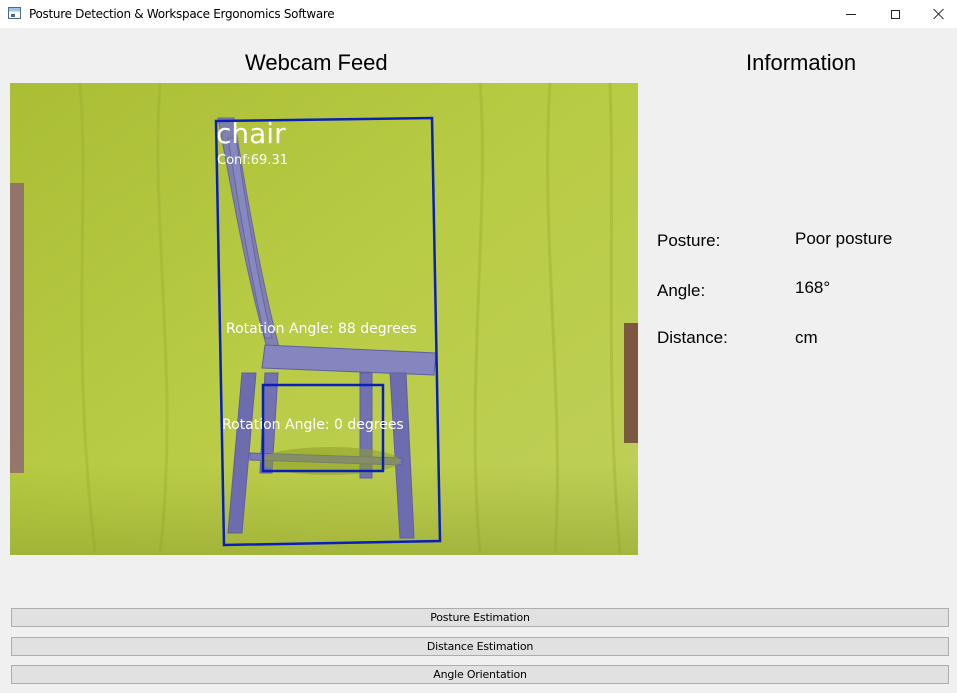 The width and height of the screenshot is (957, 693). What do you see at coordinates (692, 337) in the screenshot?
I see `distance-label: Distance:` at bounding box center [692, 337].